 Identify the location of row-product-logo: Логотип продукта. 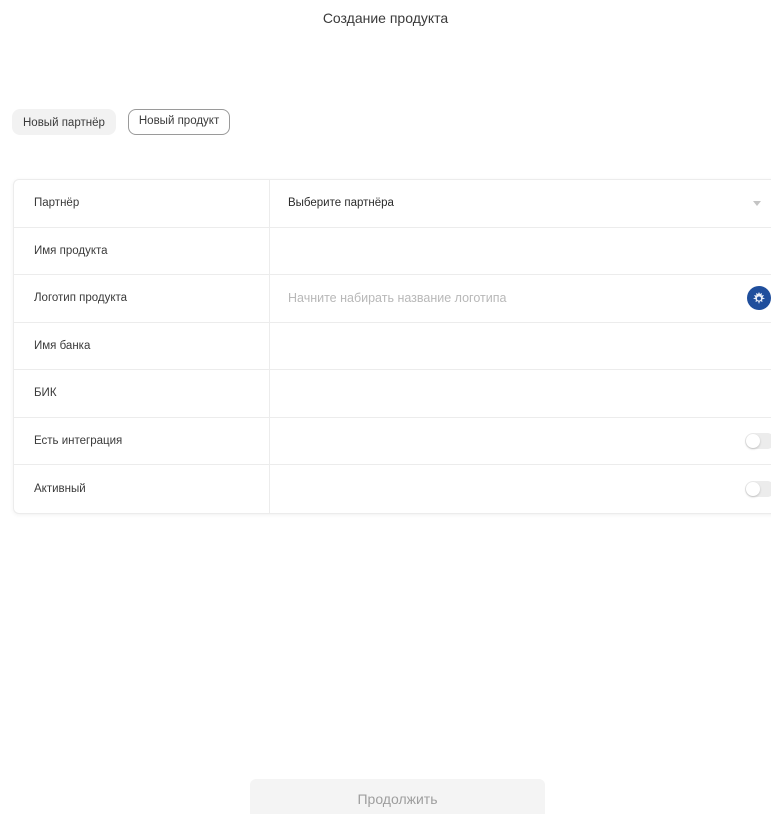
(392, 299).